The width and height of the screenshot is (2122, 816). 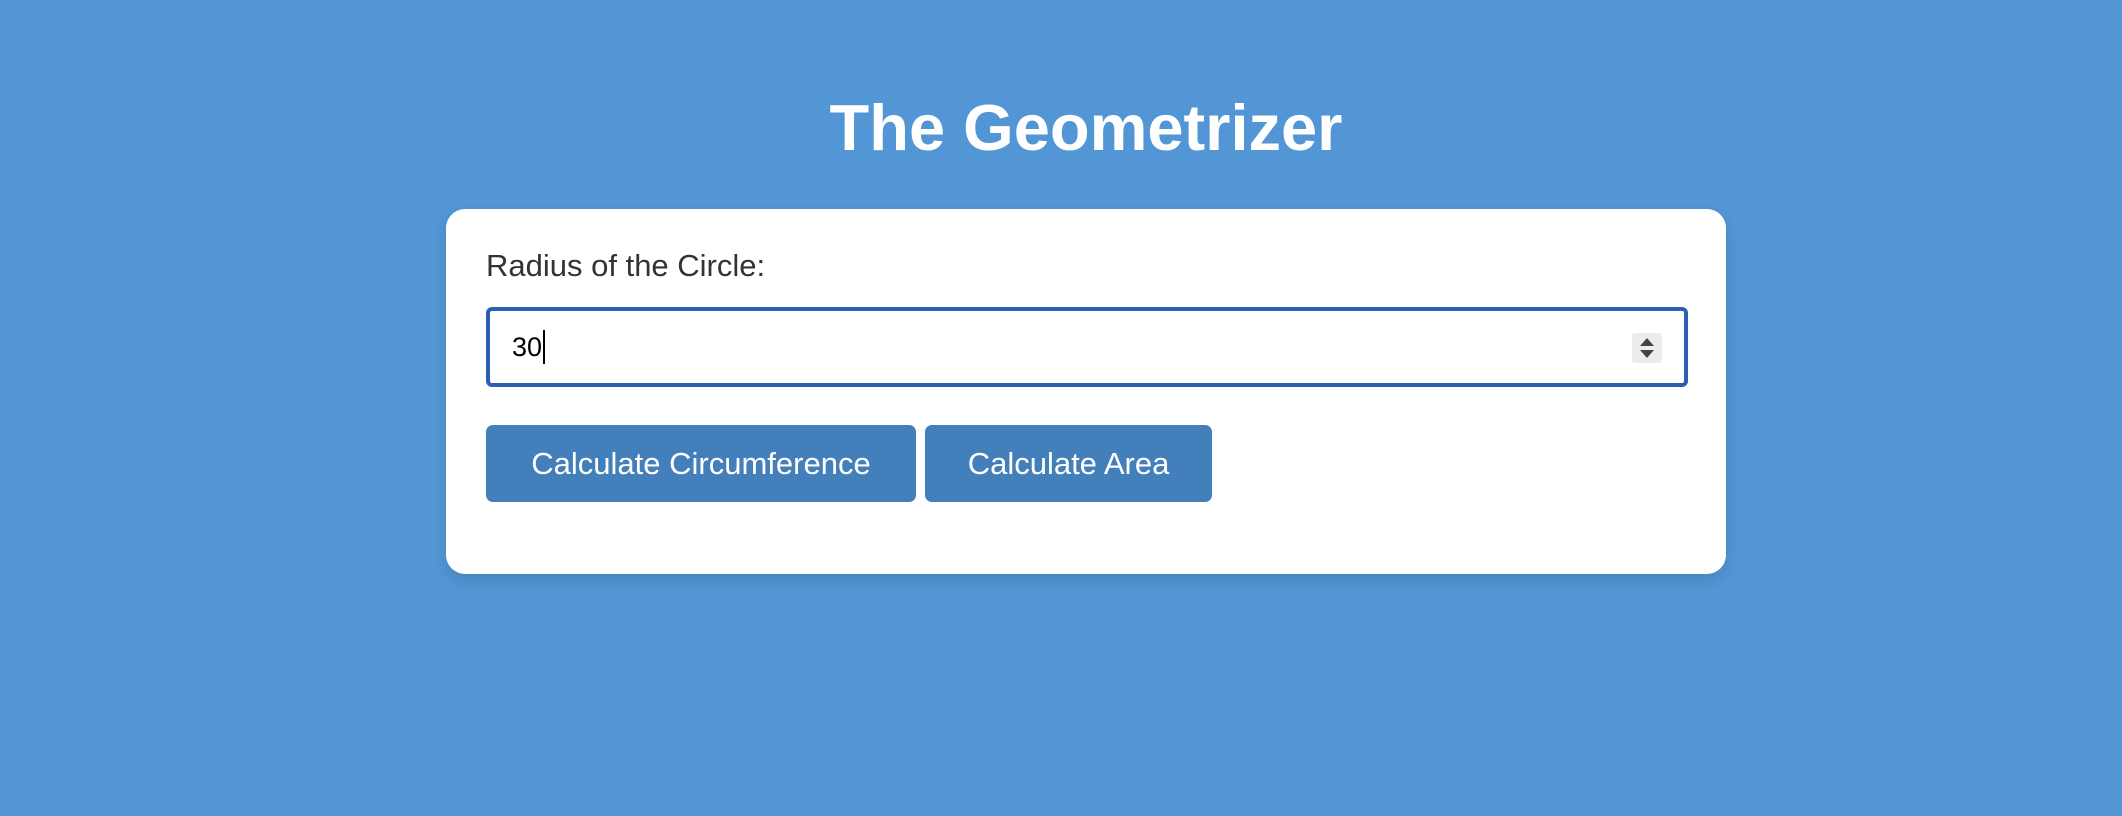 I want to click on calculate-circumference-button: Calculate Circumference, so click(x=701, y=463).